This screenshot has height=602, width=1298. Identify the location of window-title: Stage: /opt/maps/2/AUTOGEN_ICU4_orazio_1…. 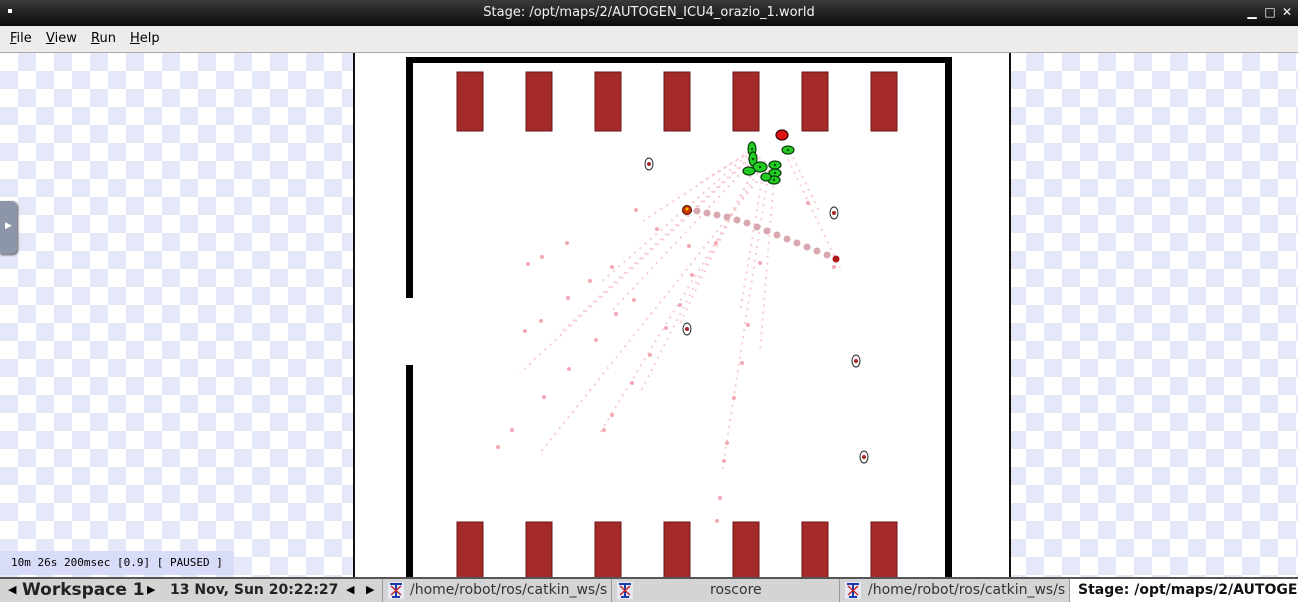
(649, 12).